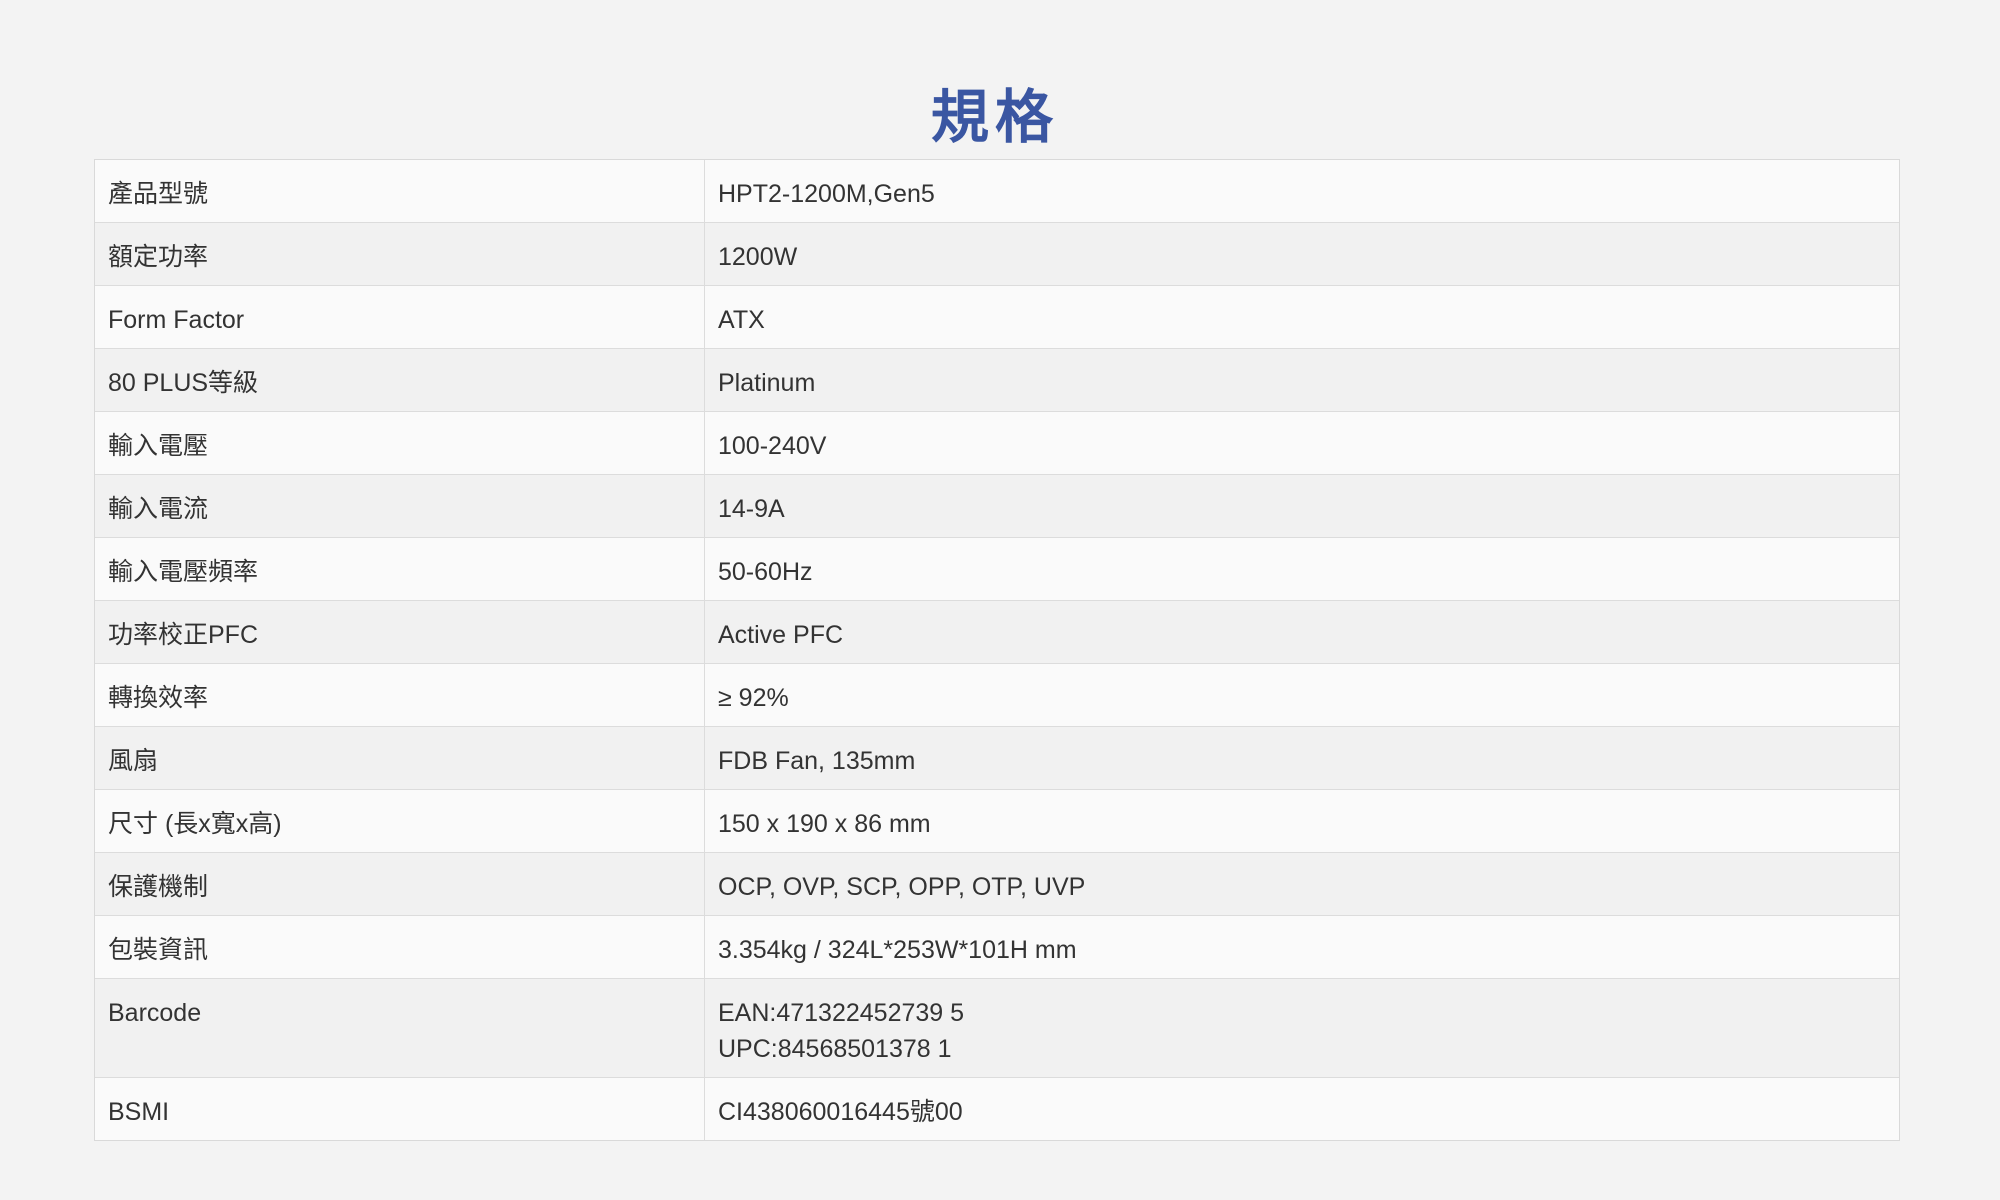 This screenshot has width=2000, height=1200. I want to click on spec-label-rated-power: 額定功率, so click(400, 254).